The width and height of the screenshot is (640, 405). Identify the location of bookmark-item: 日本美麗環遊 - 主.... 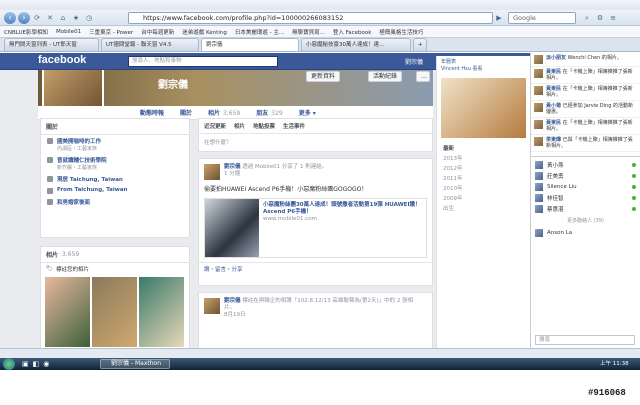
(259, 32).